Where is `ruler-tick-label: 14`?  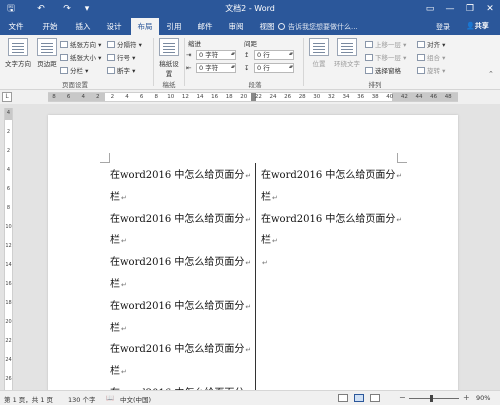
ruler-tick-label: 14 is located at coordinates (200, 97).